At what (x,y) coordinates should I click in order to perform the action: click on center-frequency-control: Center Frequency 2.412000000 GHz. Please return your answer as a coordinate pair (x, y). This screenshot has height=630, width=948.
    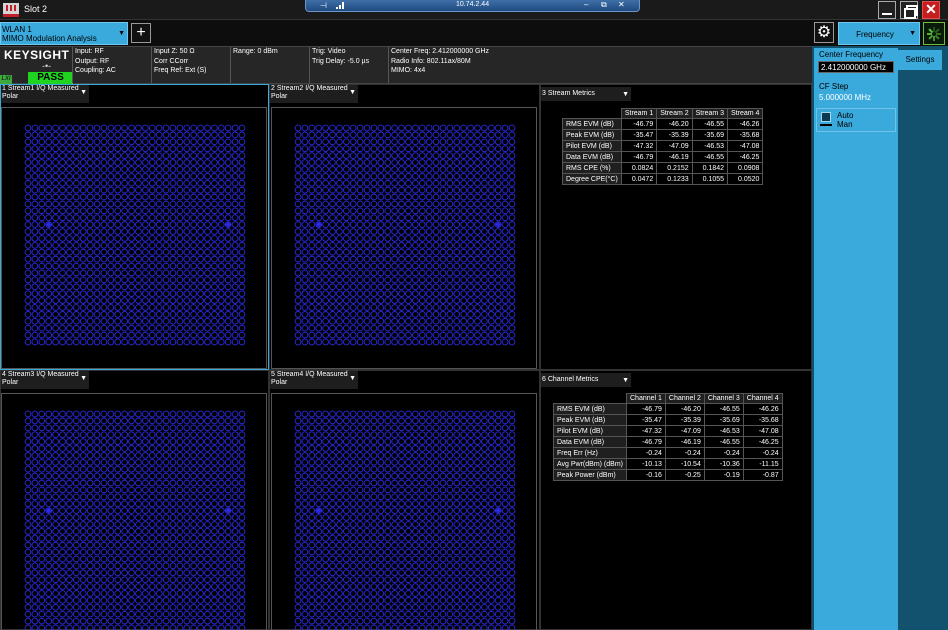
    Looking at the image, I should click on (856, 64).